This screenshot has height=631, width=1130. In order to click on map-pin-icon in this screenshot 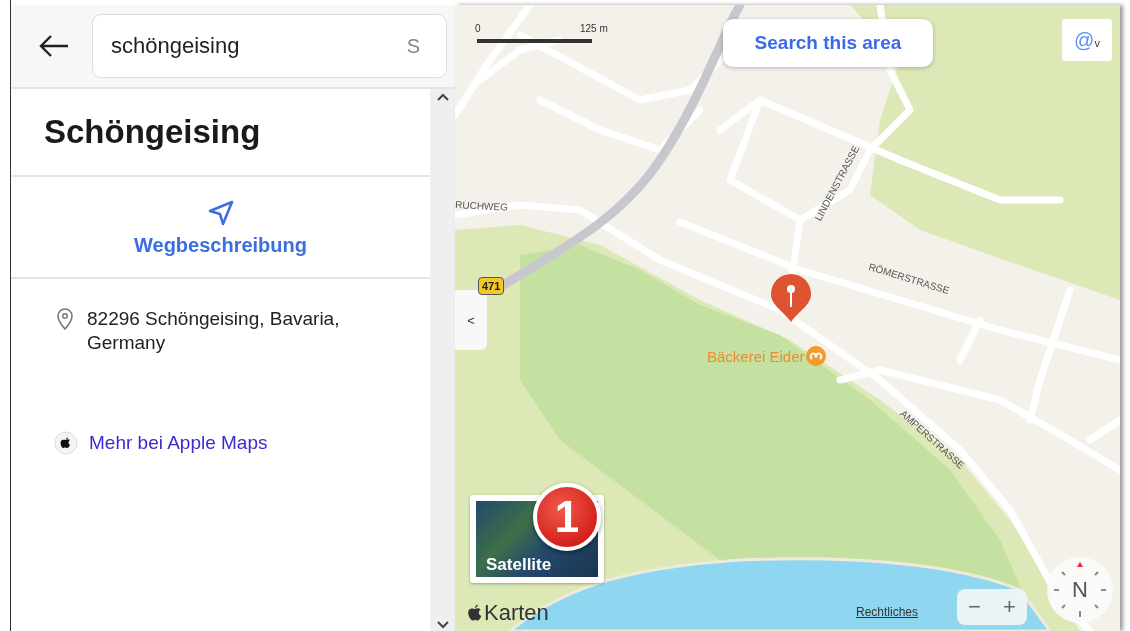, I will do `click(791, 298)`.